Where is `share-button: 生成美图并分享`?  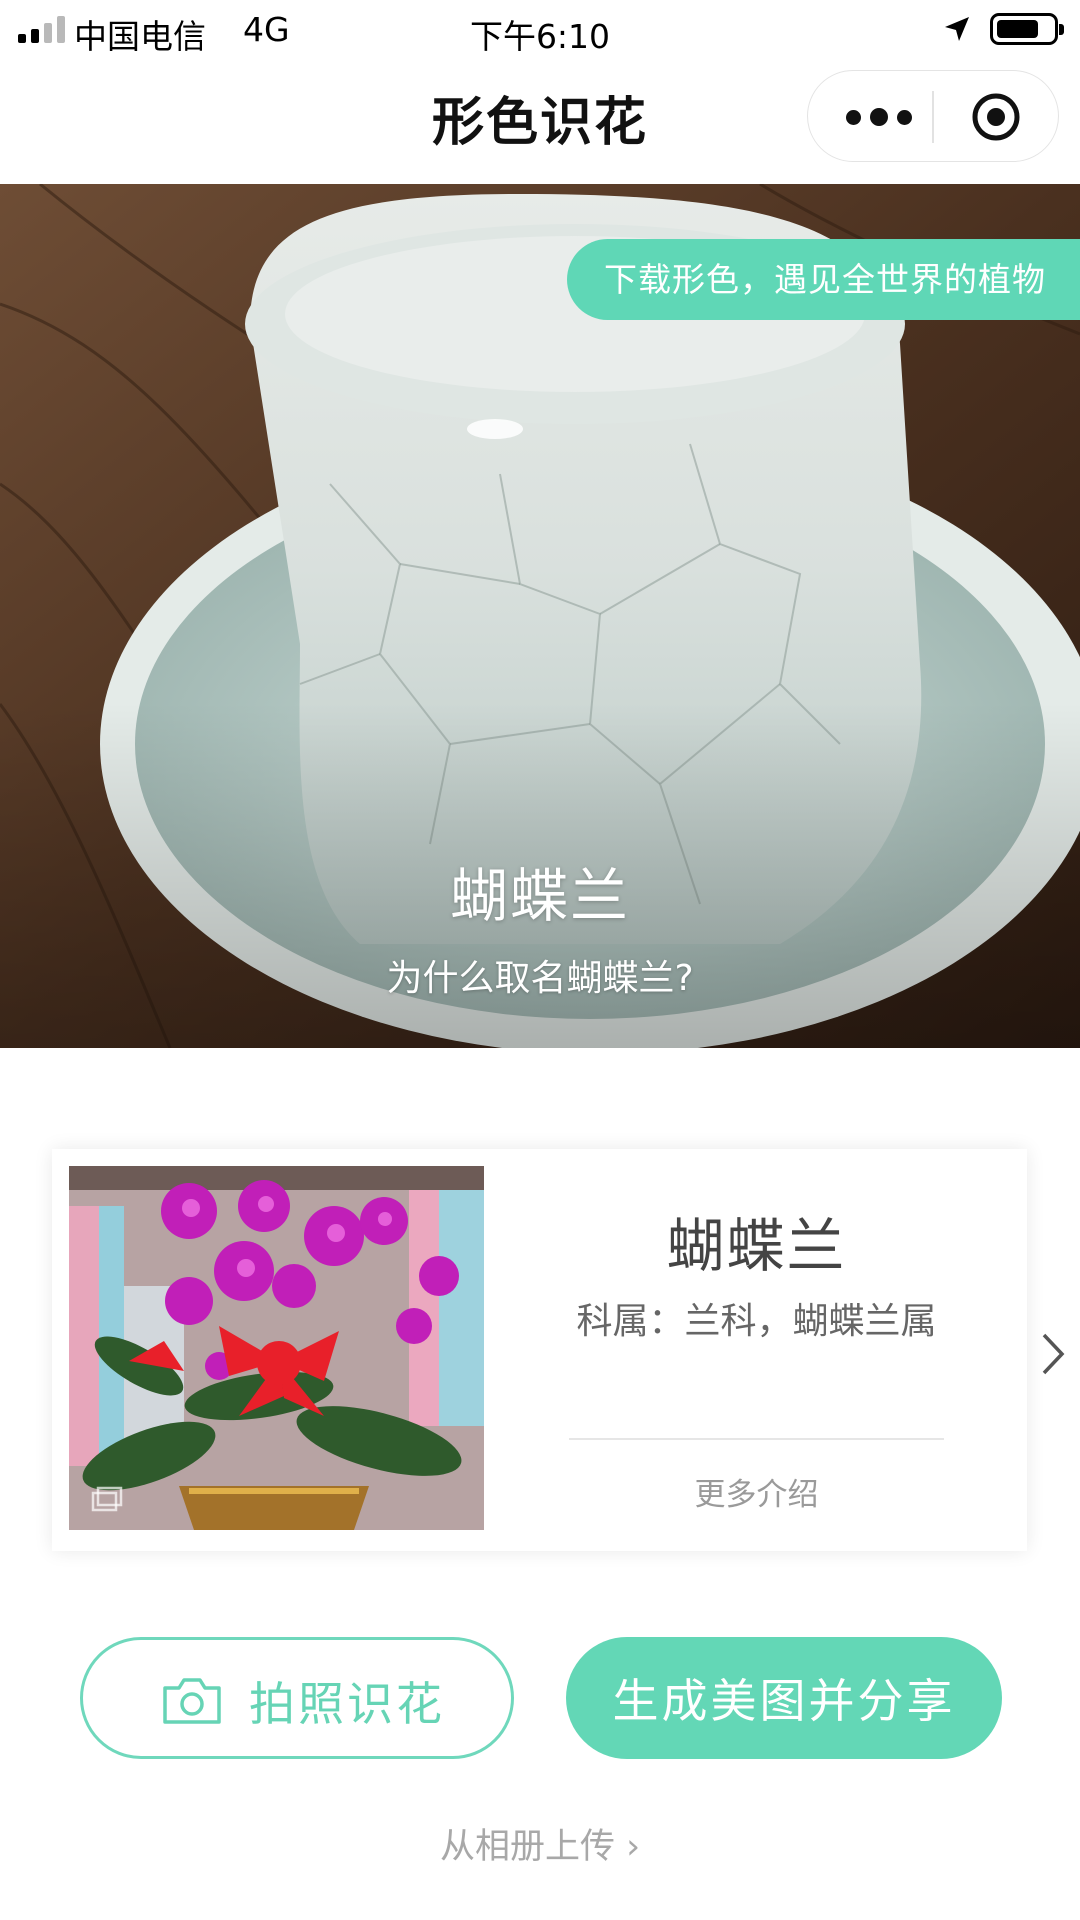
share-button: 生成美图并分享 is located at coordinates (784, 1698).